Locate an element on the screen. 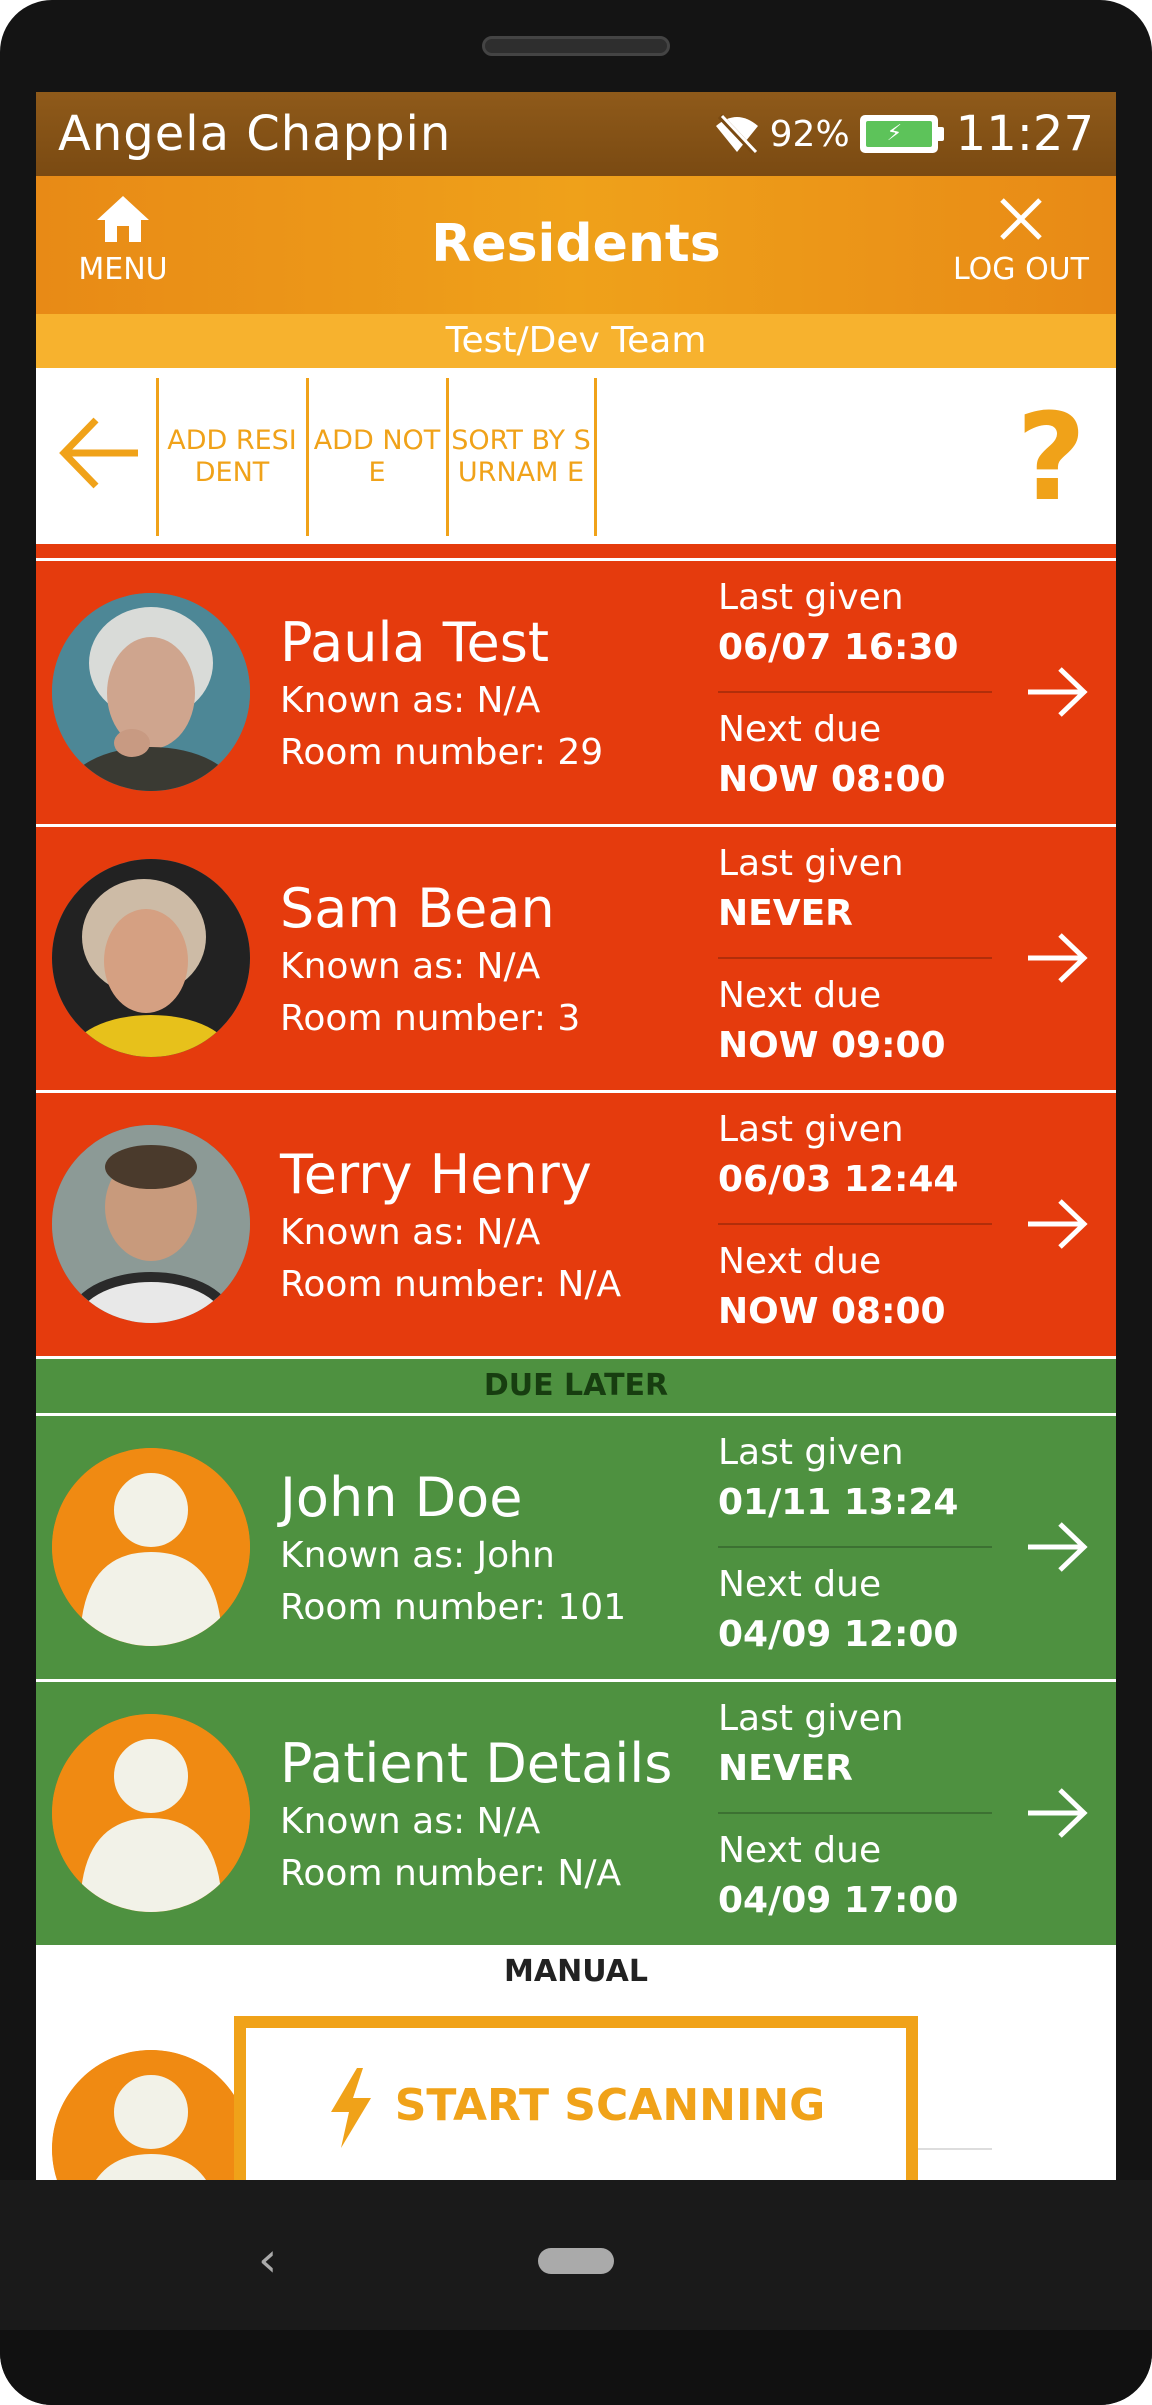  battery-icon: ⚡ is located at coordinates (901, 134).